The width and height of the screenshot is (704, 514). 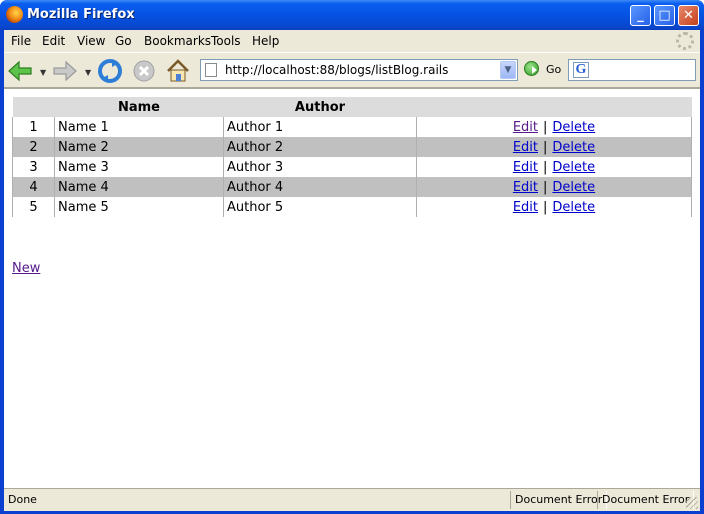 I want to click on maximize-button: □, so click(x=664, y=15).